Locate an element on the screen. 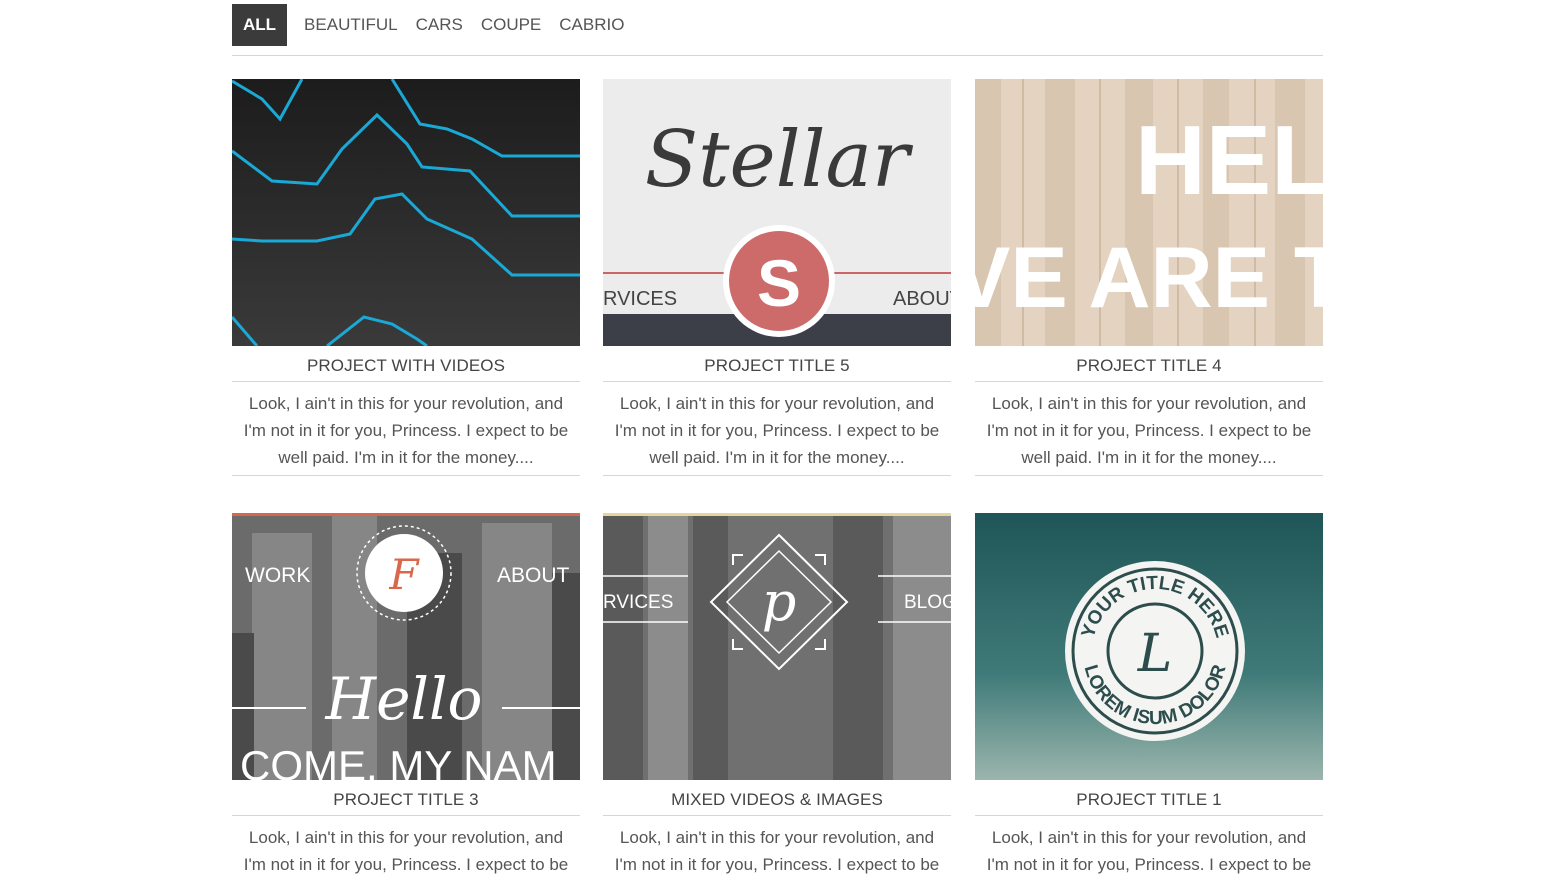 The width and height of the screenshot is (1560, 876). project-thumbnail-link: HEL VE ARE T is located at coordinates (1149, 212).